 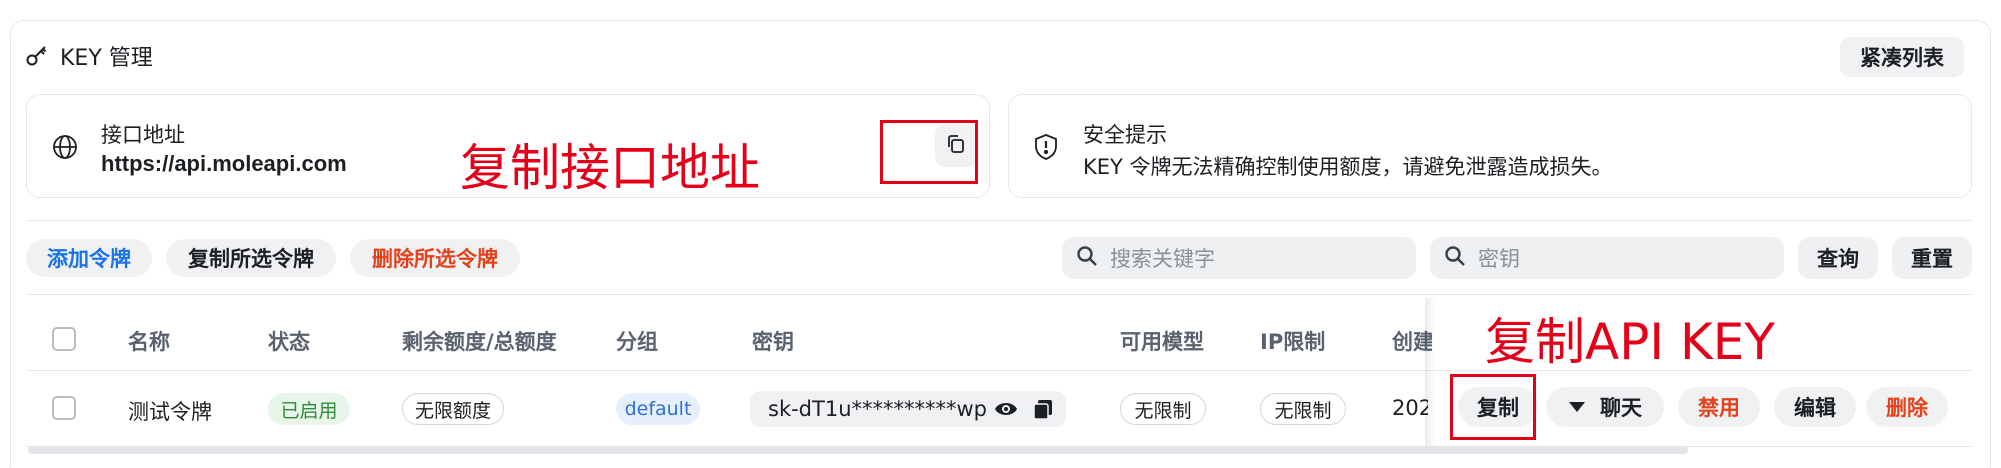 I want to click on horizontal-scrollbar, so click(x=858, y=450).